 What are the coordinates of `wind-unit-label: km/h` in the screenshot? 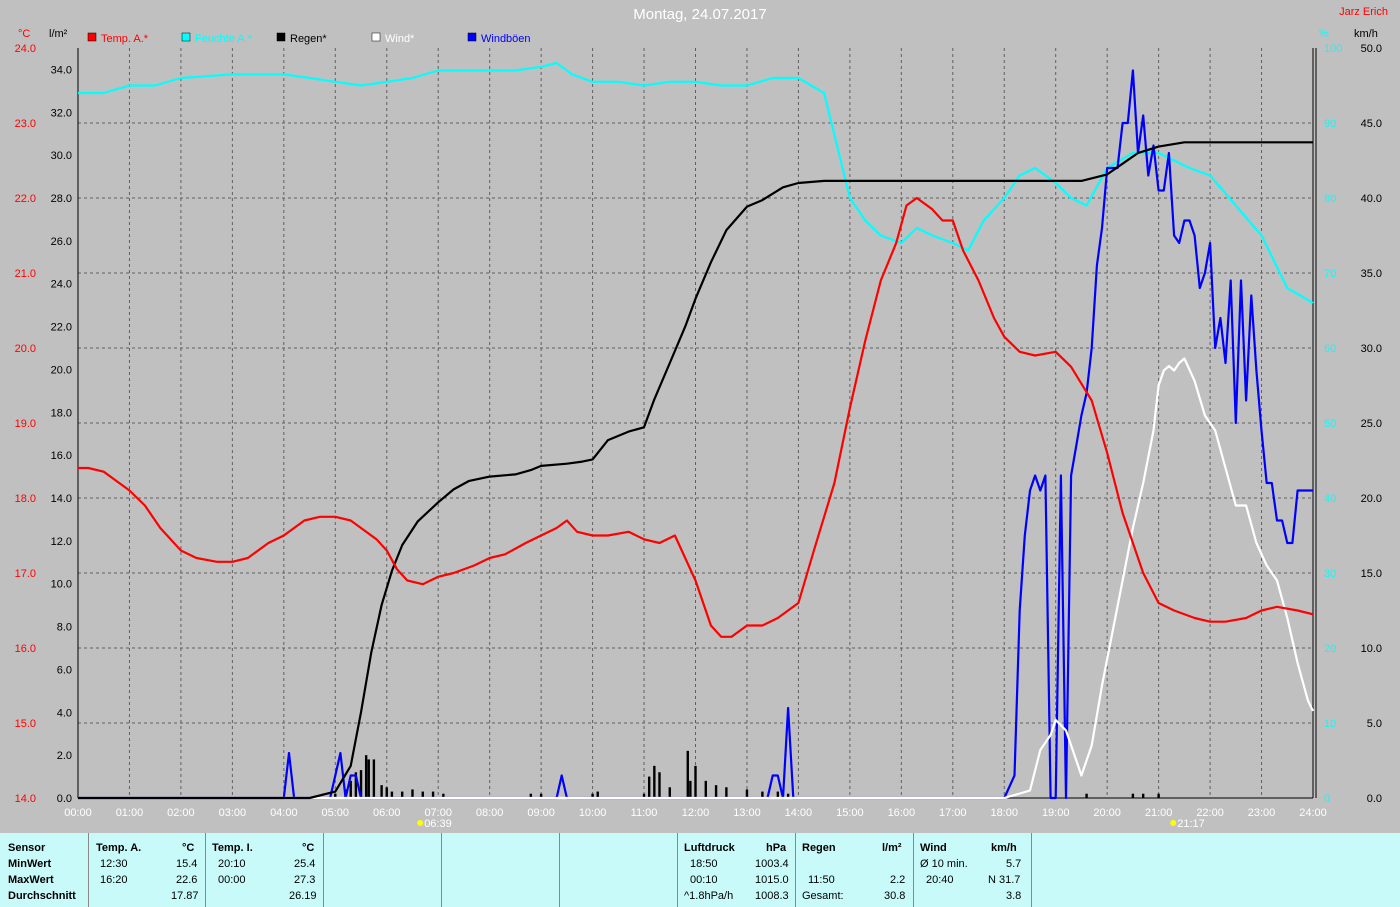 It's located at (1366, 34).